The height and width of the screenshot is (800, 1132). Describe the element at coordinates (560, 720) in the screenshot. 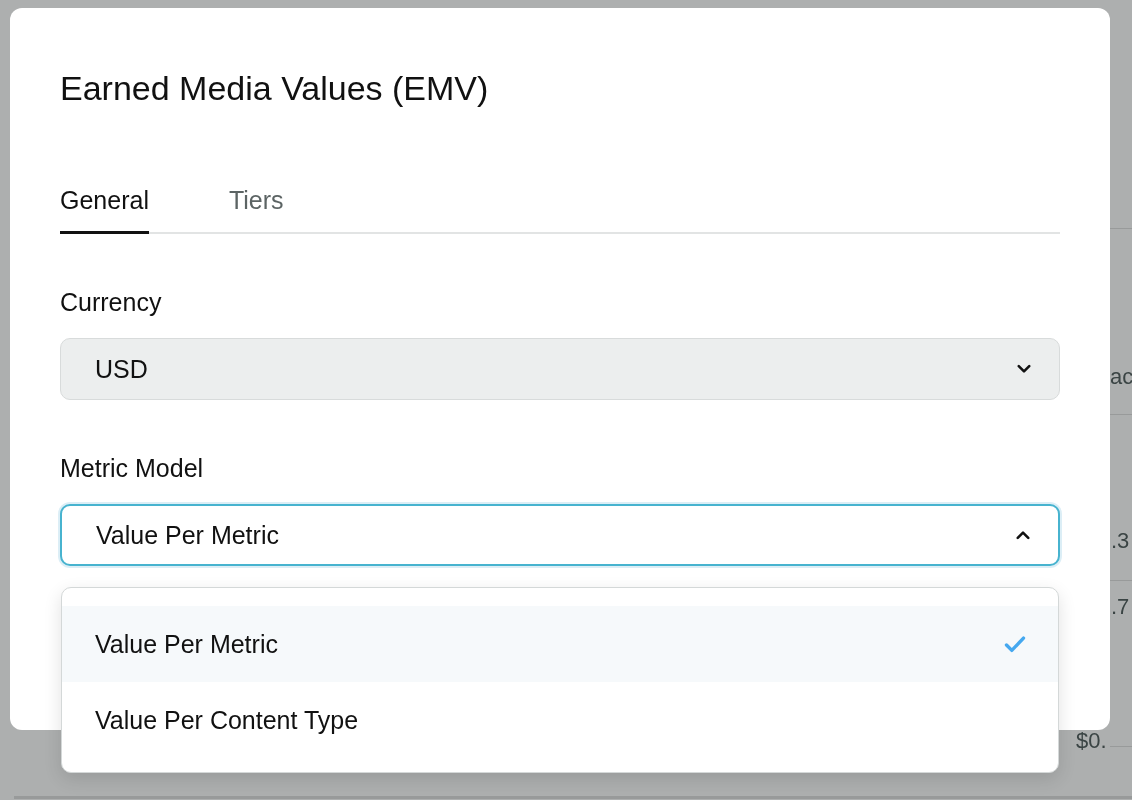

I see `menu-option: Value Per Content Type` at that location.